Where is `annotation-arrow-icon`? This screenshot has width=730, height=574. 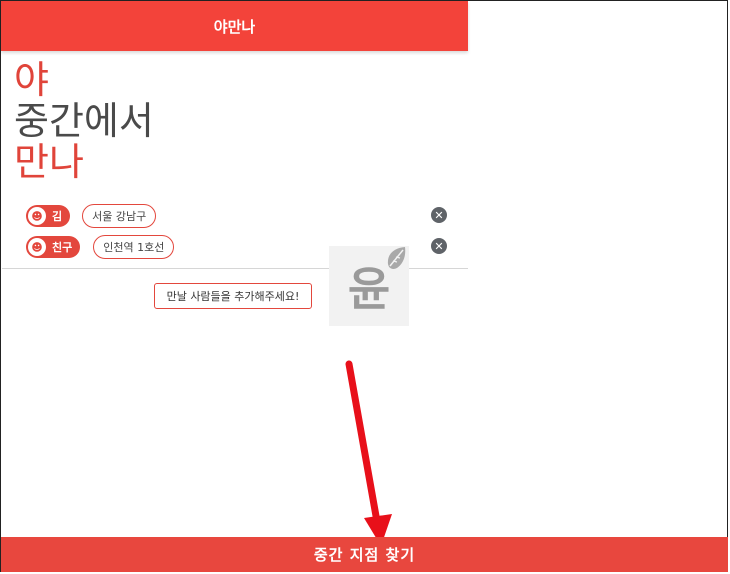 annotation-arrow-icon is located at coordinates (368, 453).